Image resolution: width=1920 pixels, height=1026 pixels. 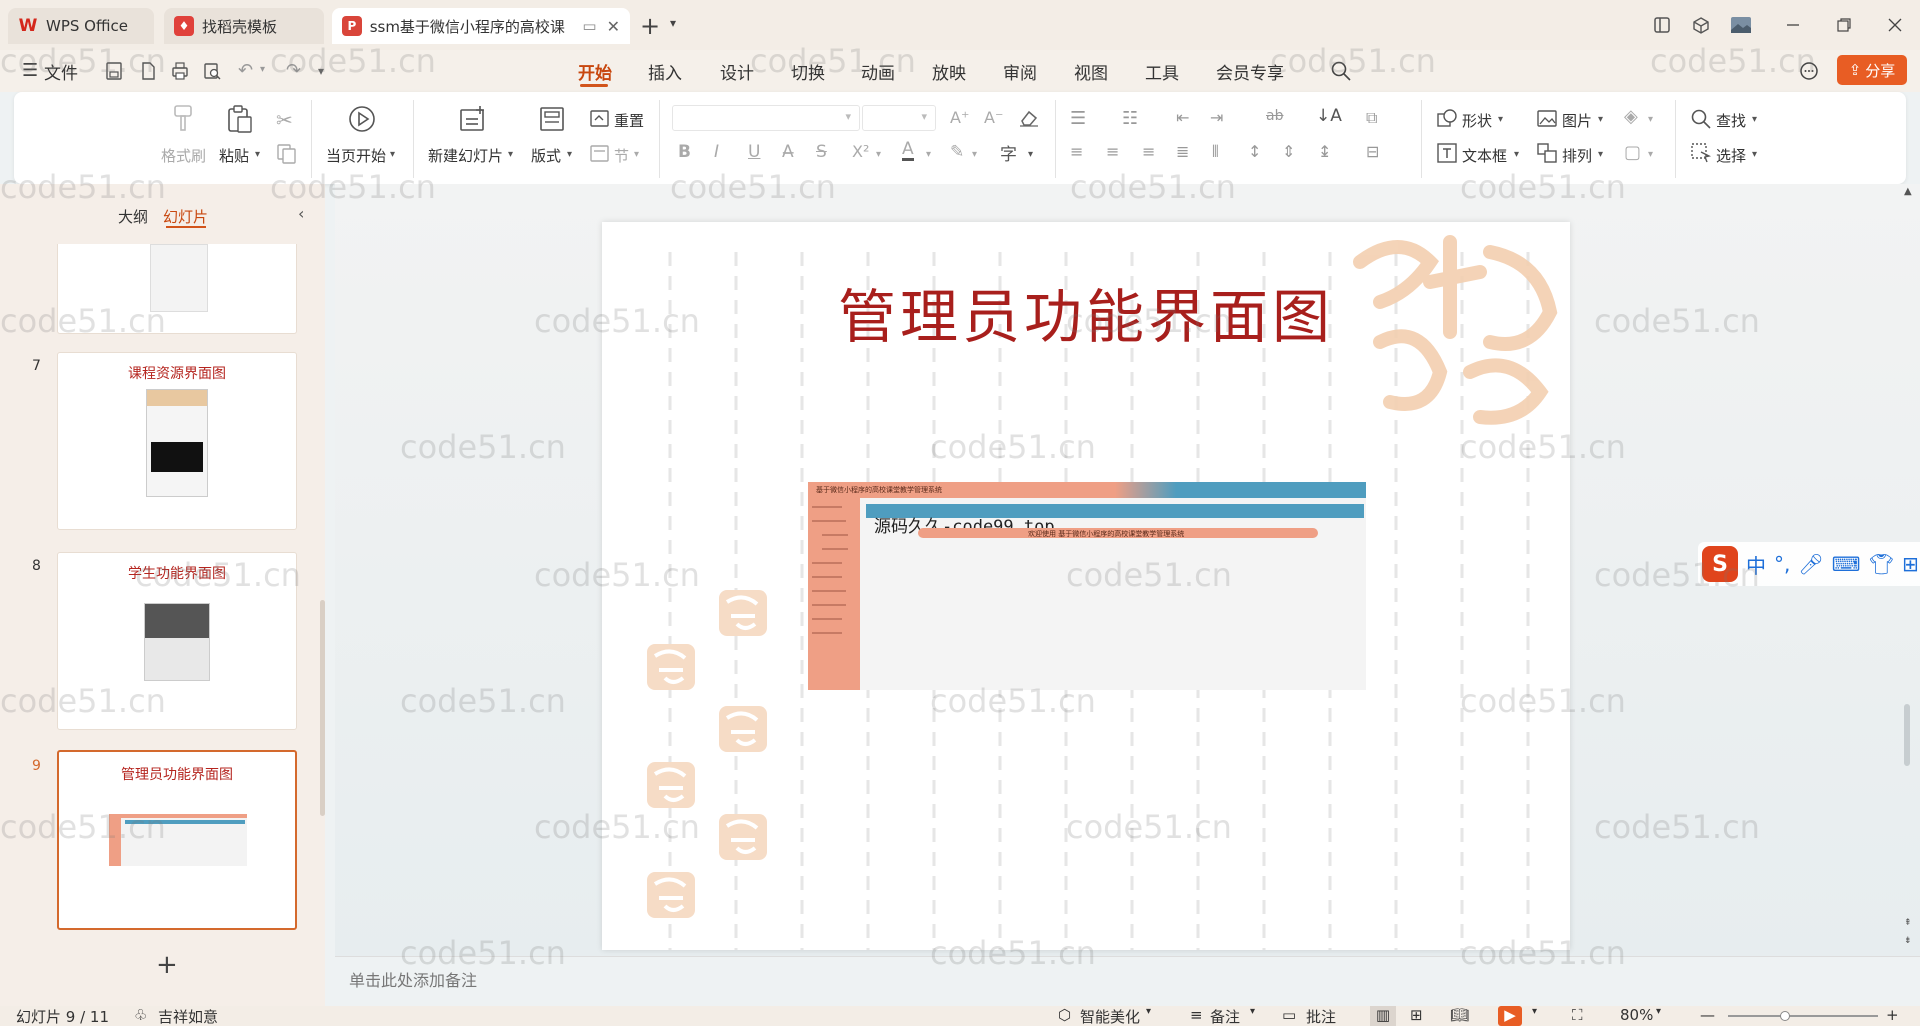 I want to click on save-icon, so click(x=114, y=71).